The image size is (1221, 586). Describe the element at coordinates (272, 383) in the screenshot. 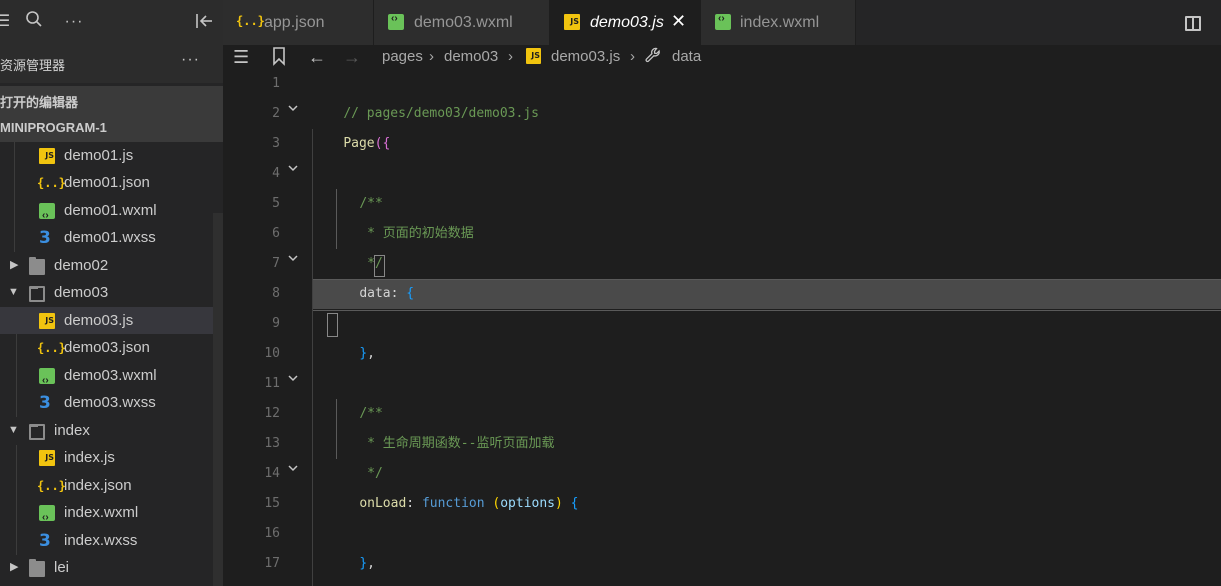

I see `line-number: 11` at that location.